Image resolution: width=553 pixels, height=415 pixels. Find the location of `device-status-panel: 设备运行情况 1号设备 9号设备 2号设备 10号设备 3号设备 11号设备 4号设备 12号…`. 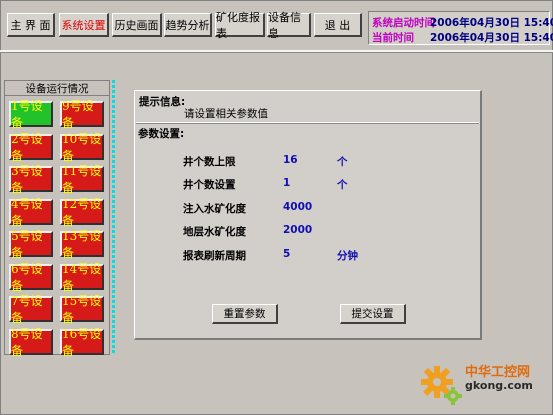

device-status-panel: 设备运行情况 1号设备 9号设备 2号设备 10号设备 3号设备 11号设备 4号设备 12号… is located at coordinates (57, 219).